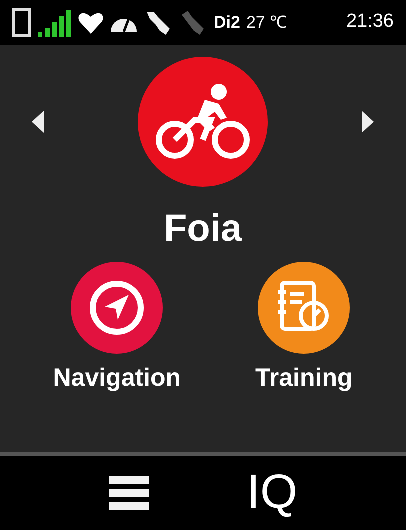  What do you see at coordinates (203, 122) in the screenshot?
I see `cyclist-icon` at bounding box center [203, 122].